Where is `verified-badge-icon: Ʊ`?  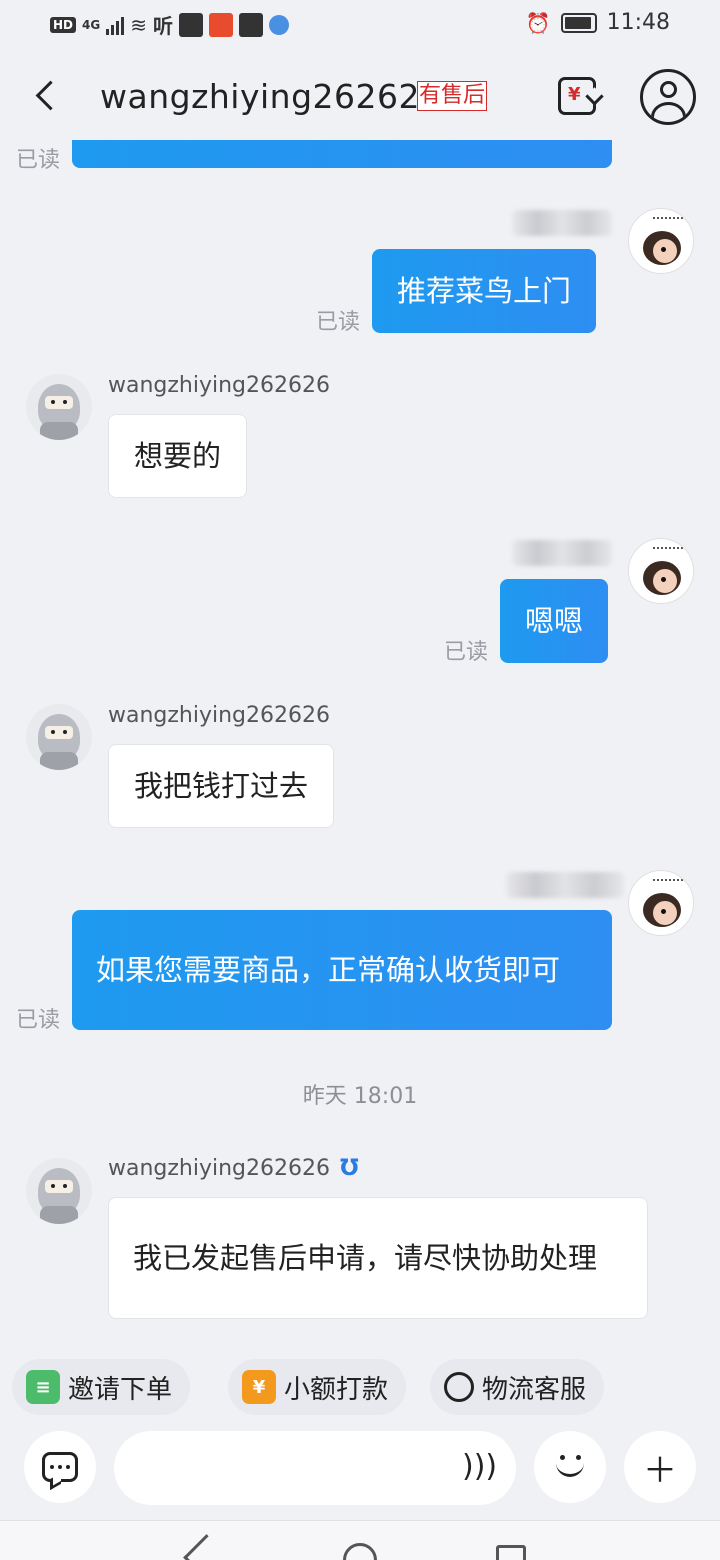 verified-badge-icon: Ʊ is located at coordinates (349, 1168).